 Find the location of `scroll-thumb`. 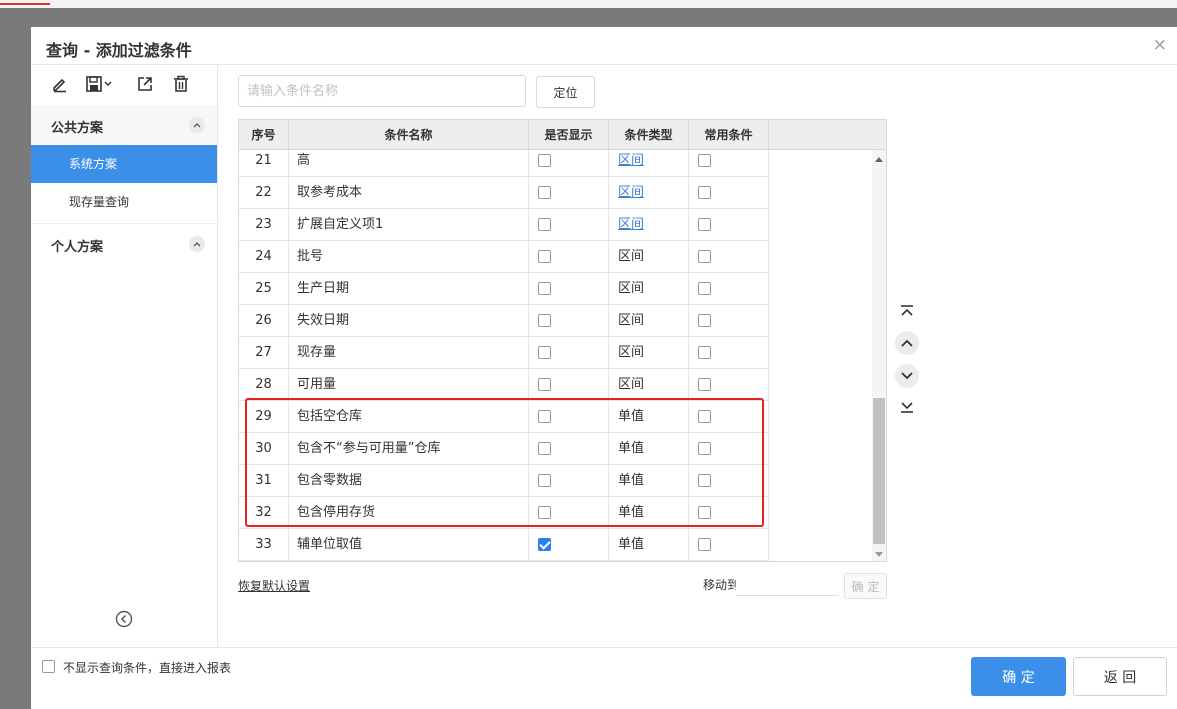

scroll-thumb is located at coordinates (879, 471).